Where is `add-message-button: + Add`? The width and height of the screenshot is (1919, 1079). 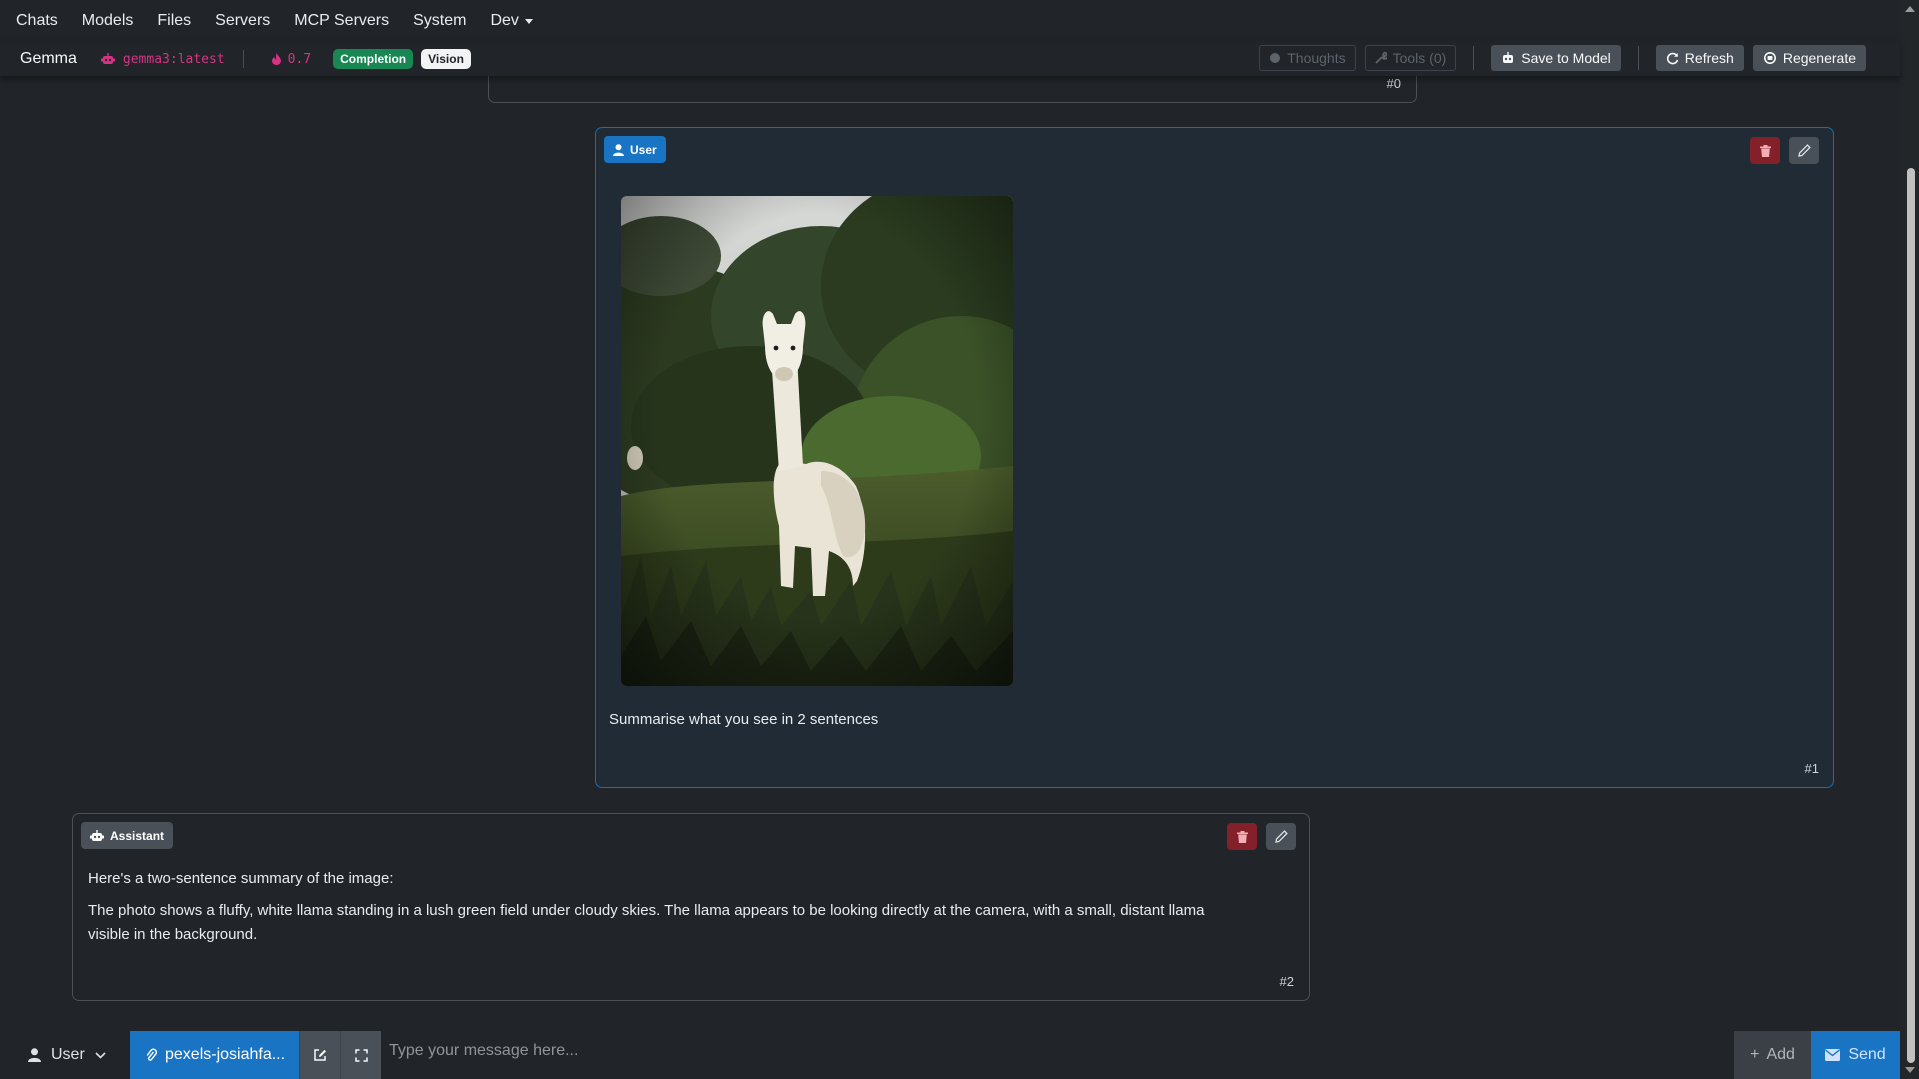 add-message-button: + Add is located at coordinates (1772, 1055).